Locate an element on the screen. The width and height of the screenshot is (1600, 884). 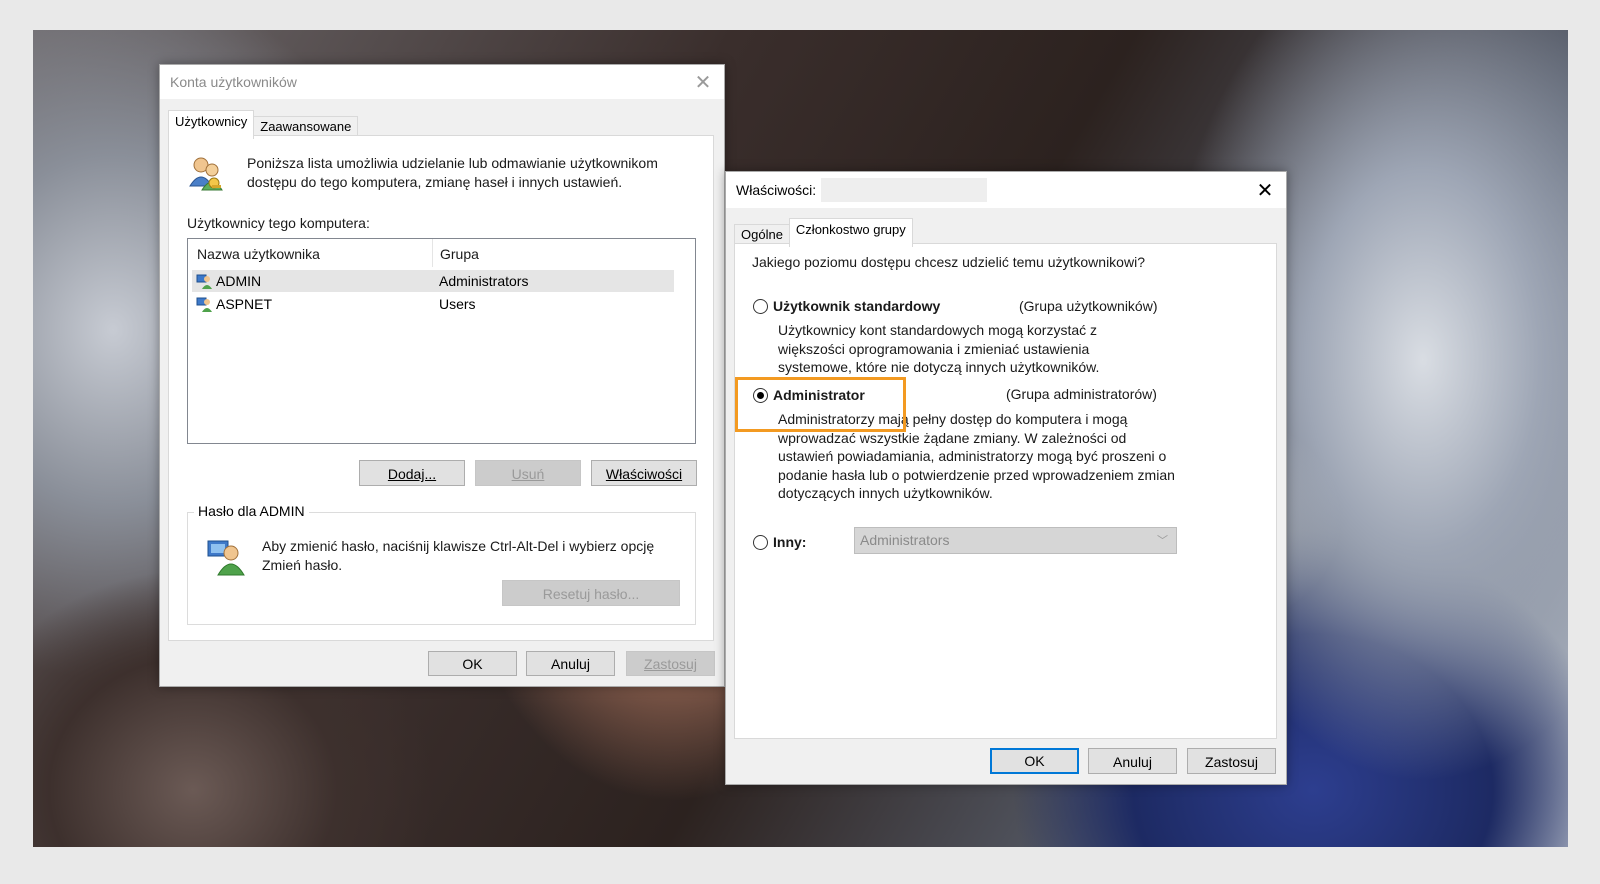
table-row: ASPNET Users is located at coordinates (433, 304).